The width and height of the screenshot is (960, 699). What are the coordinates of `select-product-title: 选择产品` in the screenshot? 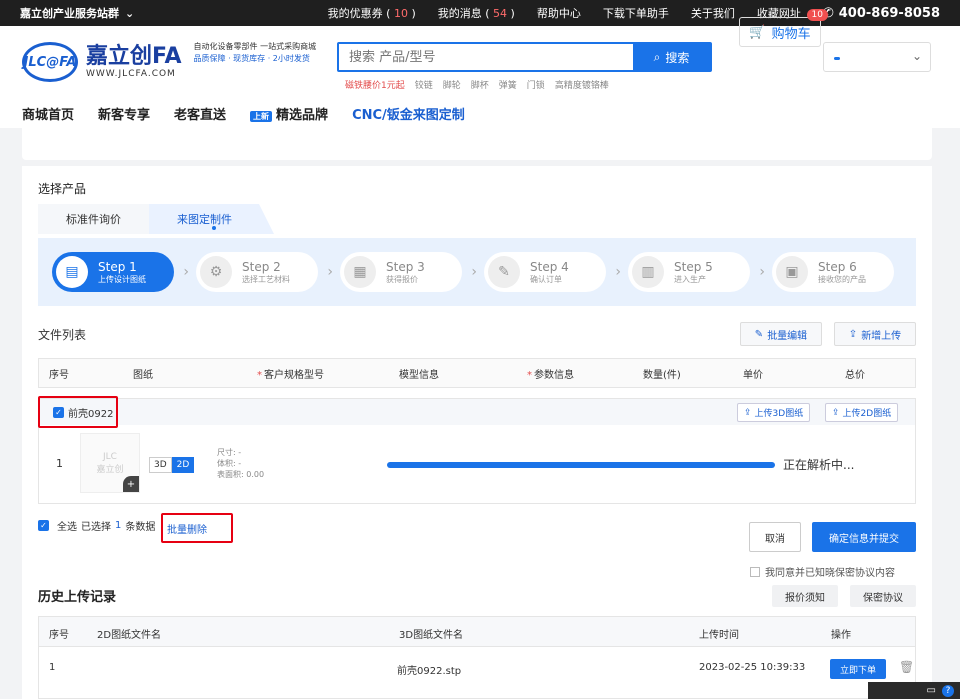 It's located at (62, 189).